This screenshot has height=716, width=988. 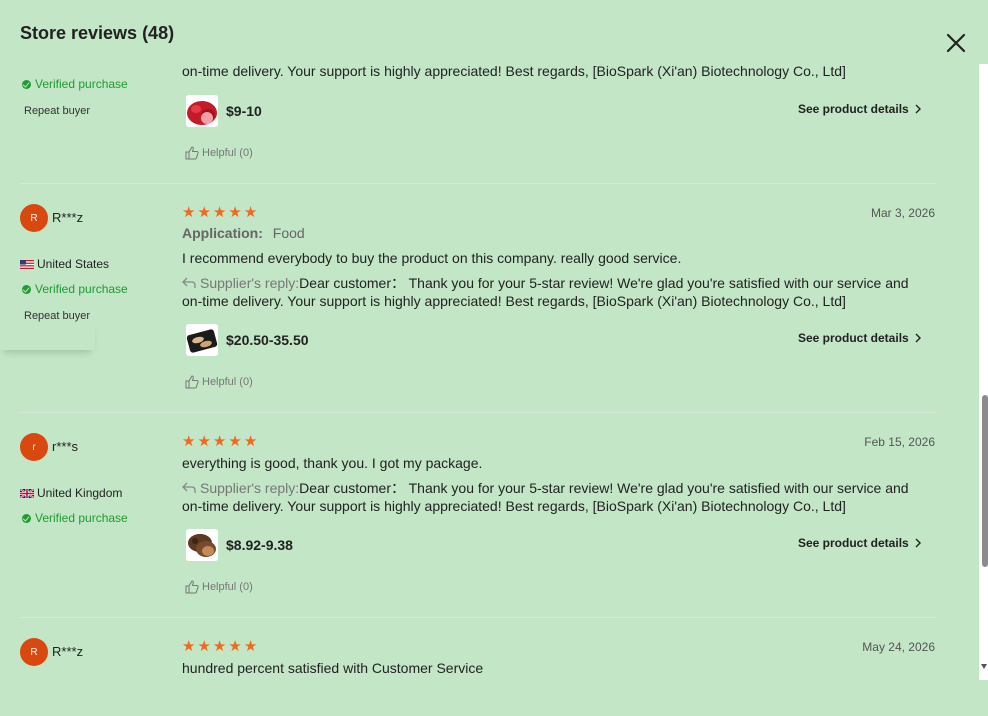 I want to click on modal-title: Store reviews (48), so click(x=97, y=33).